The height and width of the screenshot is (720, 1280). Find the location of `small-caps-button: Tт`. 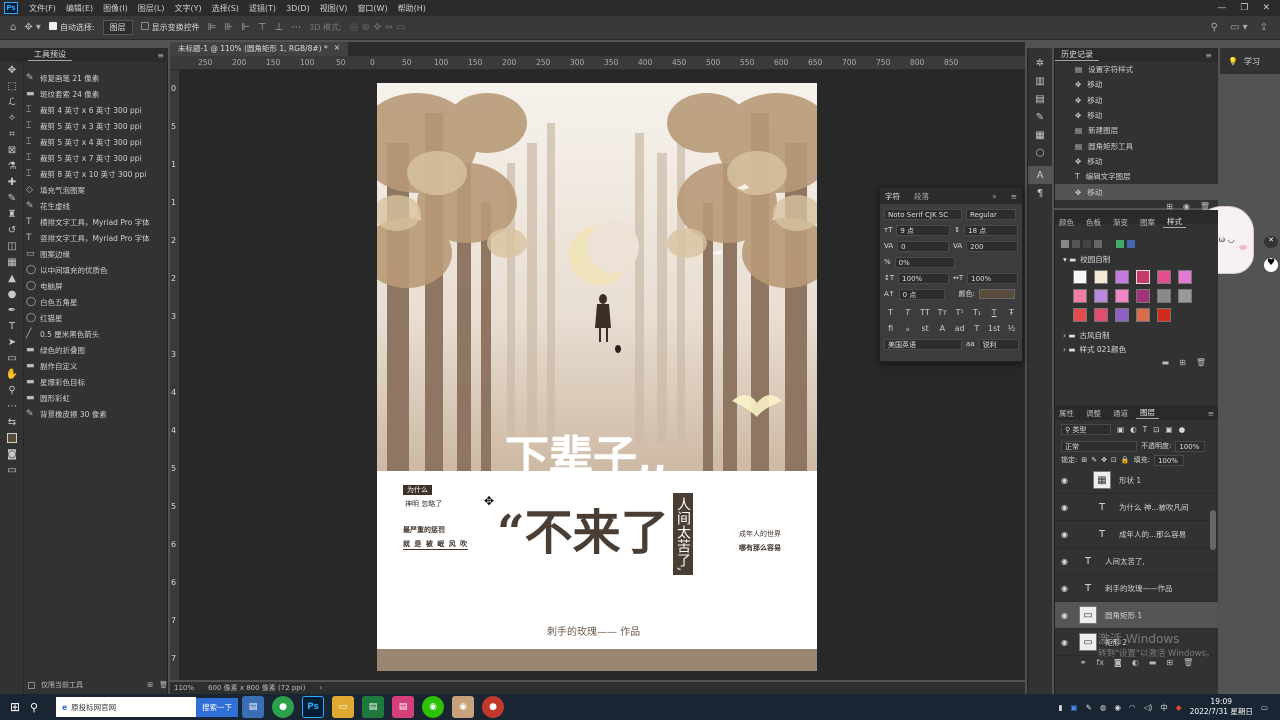

small-caps-button: Tт is located at coordinates (942, 312).